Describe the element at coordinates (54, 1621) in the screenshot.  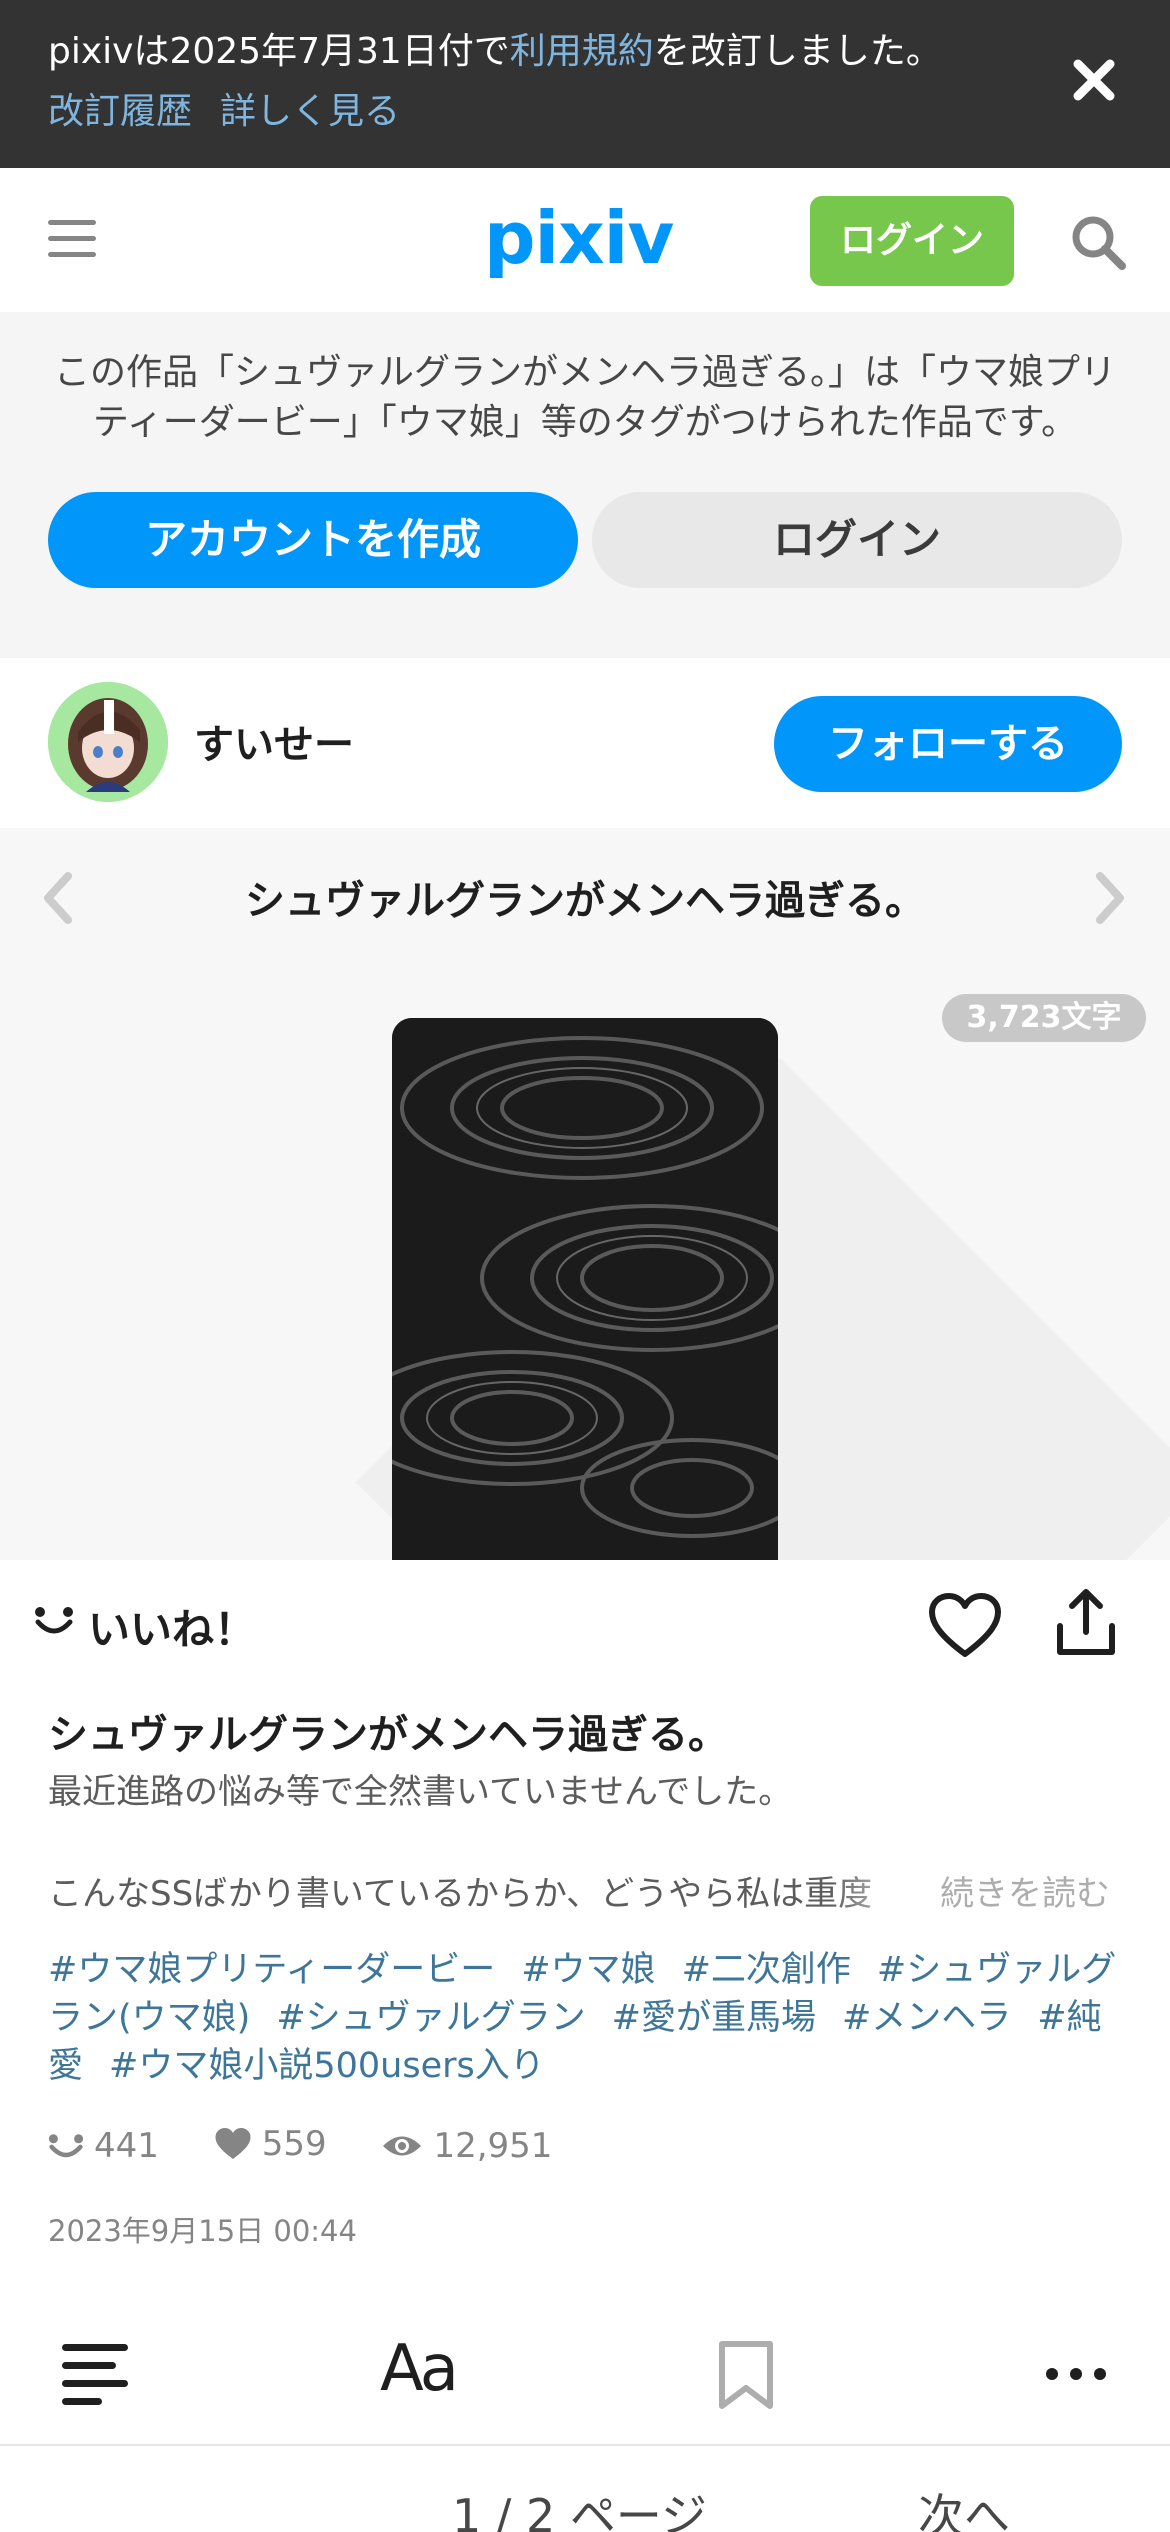
I see `smile-like-icon` at that location.